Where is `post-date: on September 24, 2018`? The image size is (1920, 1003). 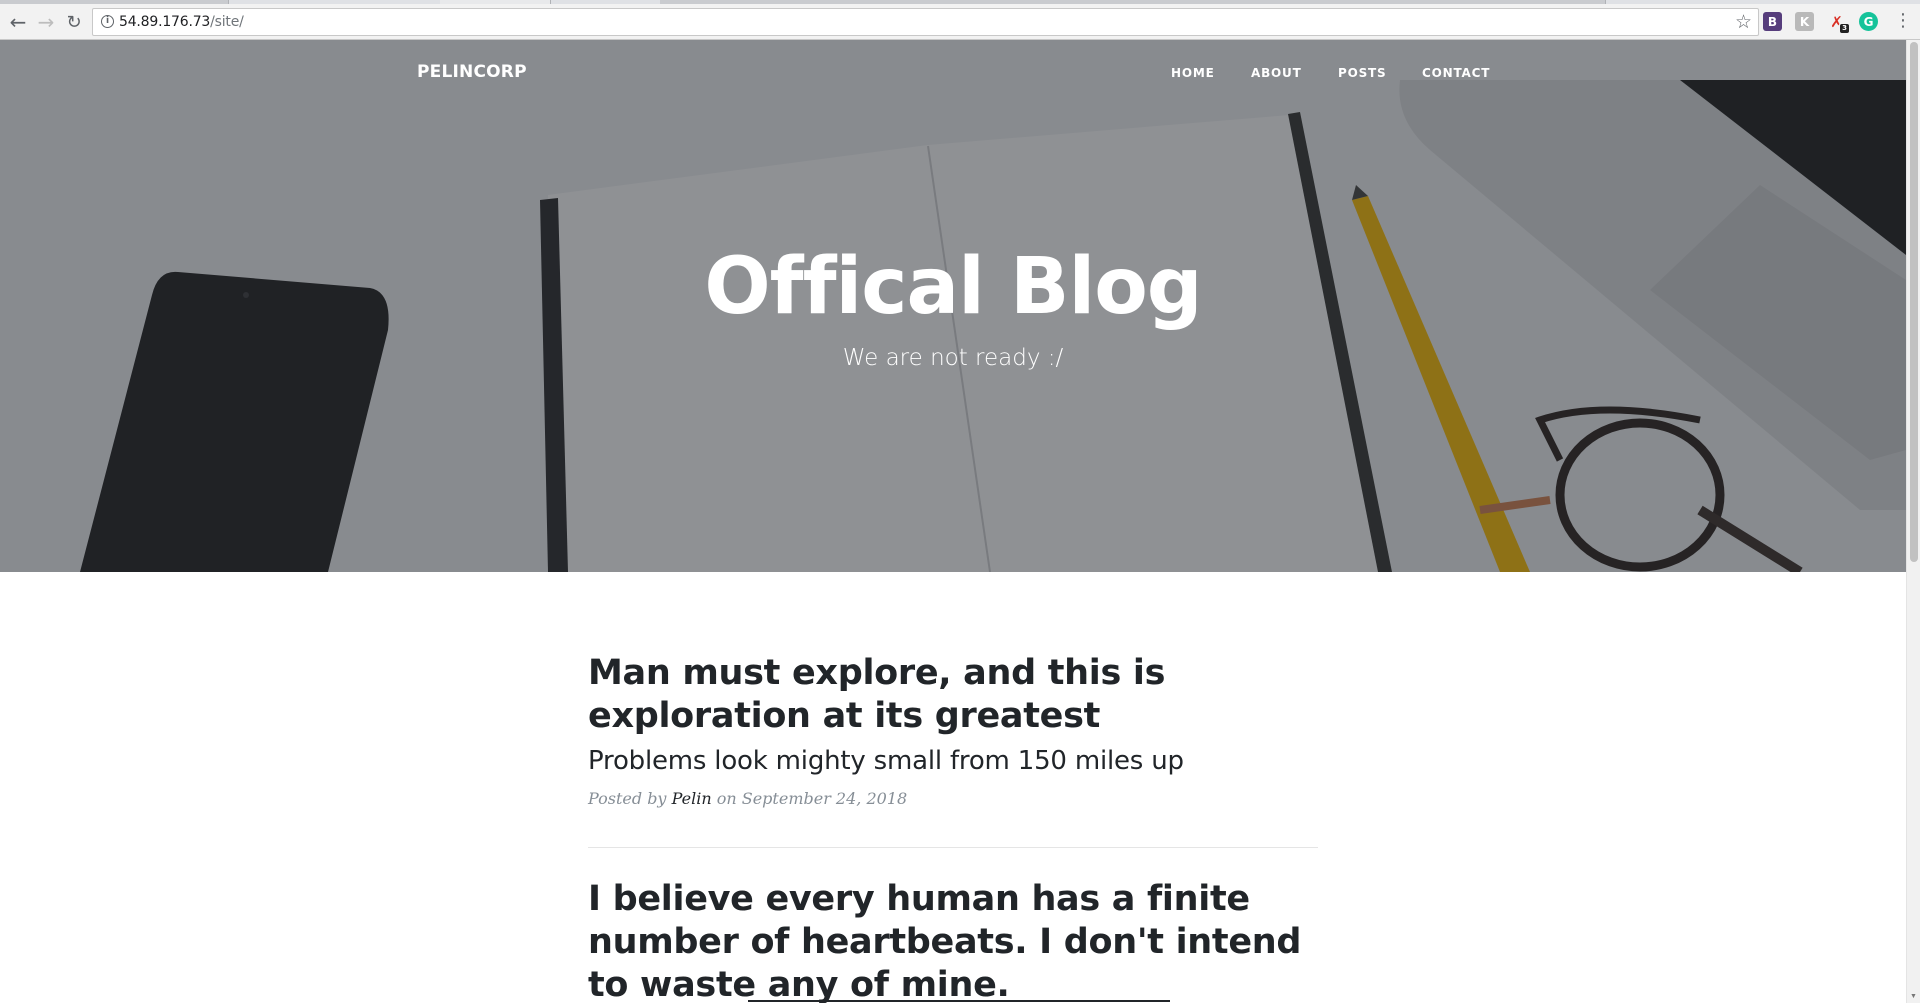
post-date: on September 24, 2018 is located at coordinates (812, 798).